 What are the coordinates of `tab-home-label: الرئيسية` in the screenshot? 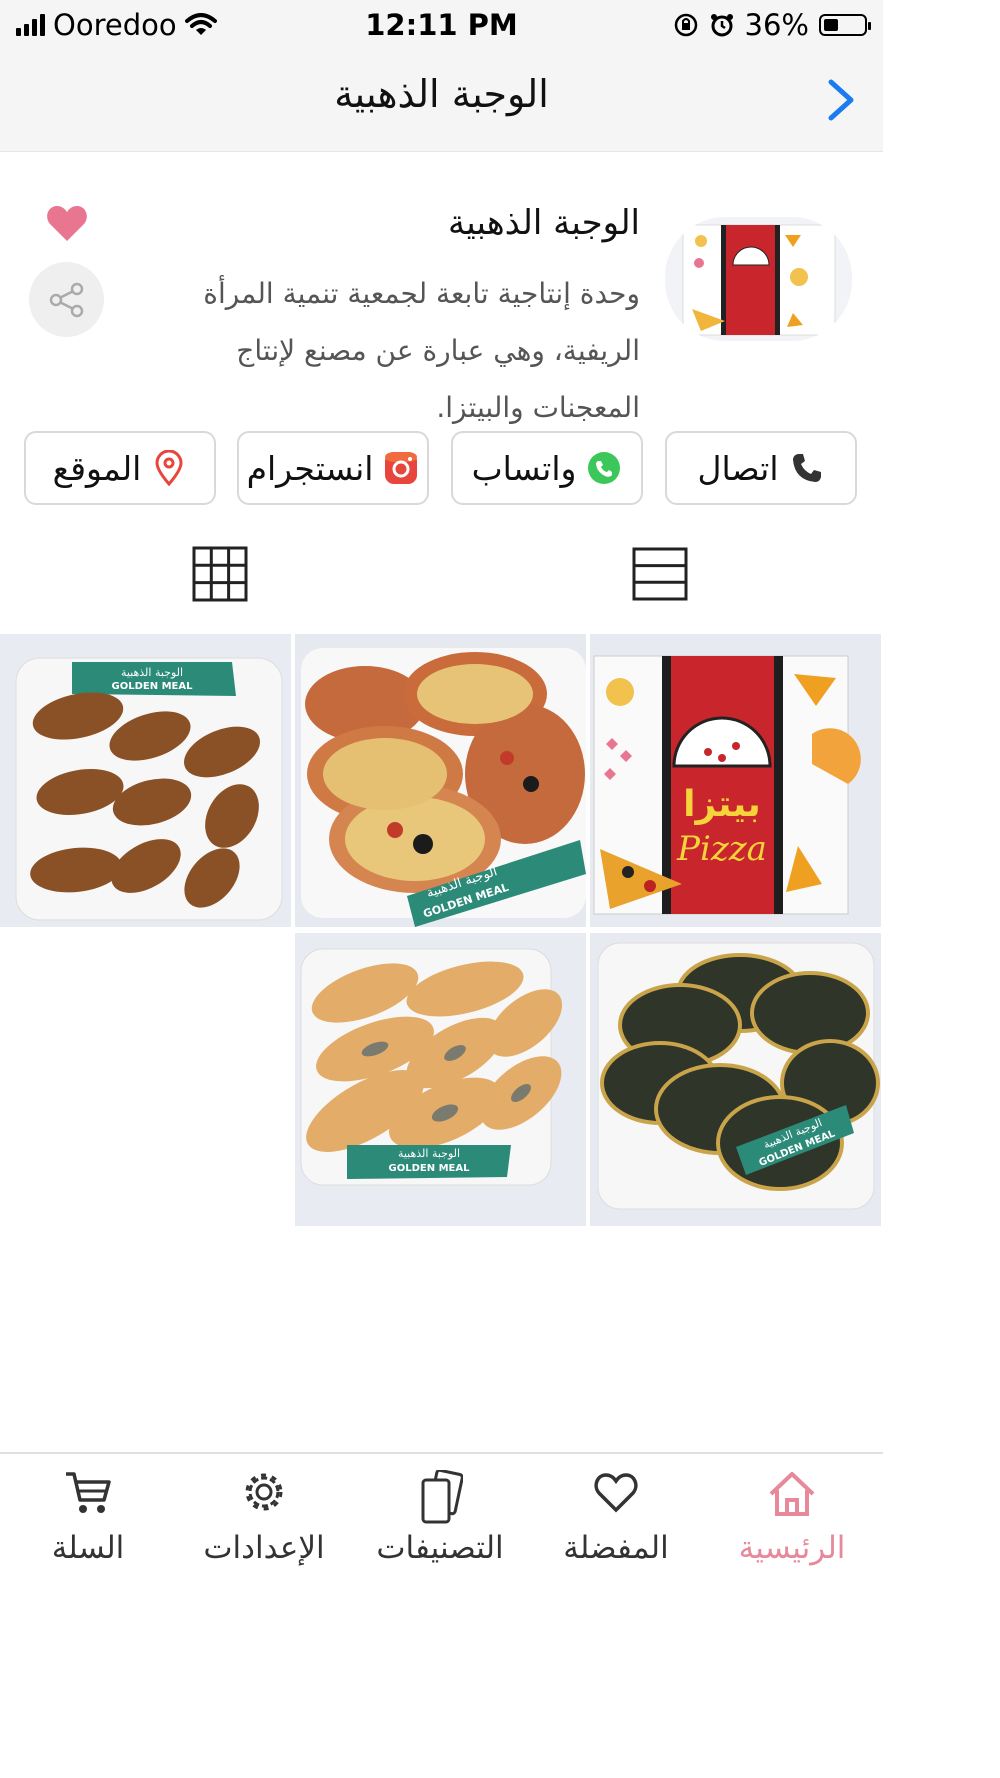 It's located at (792, 1548).